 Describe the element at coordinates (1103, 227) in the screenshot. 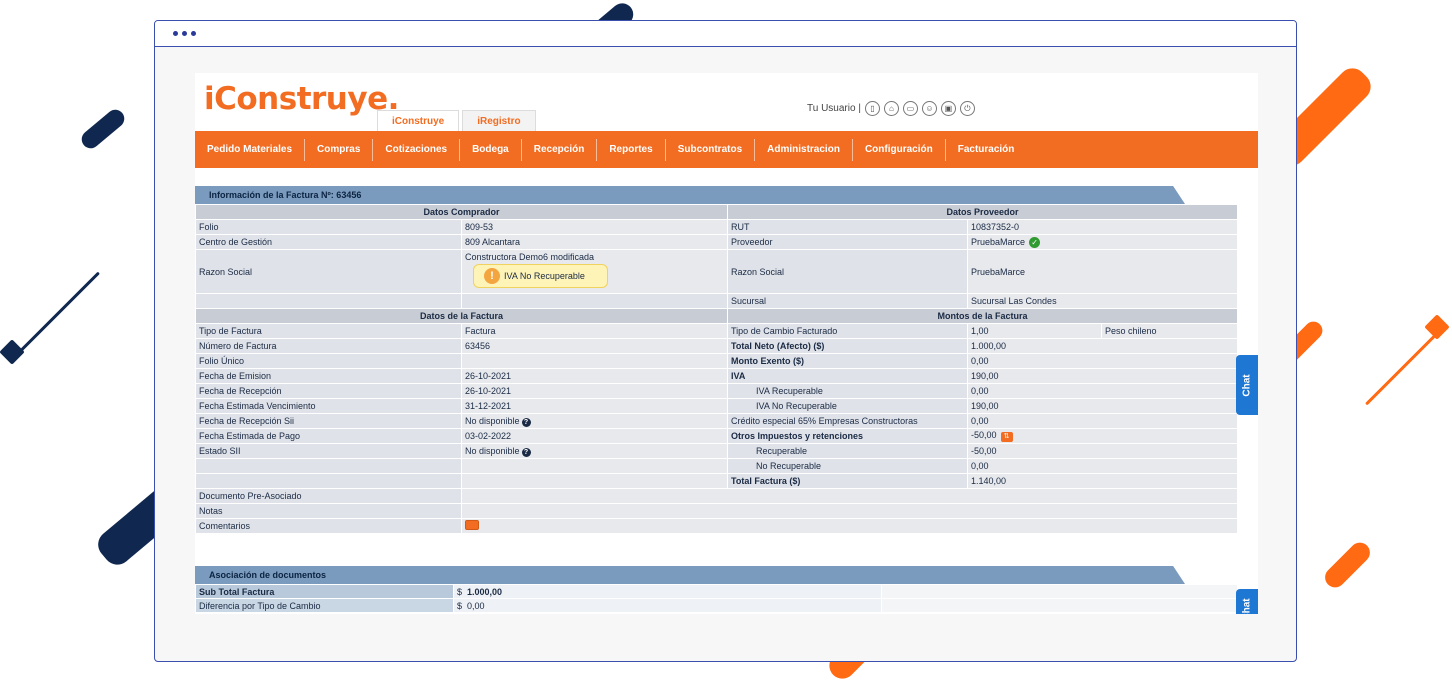

I see `rut-value: 10837352-0` at that location.